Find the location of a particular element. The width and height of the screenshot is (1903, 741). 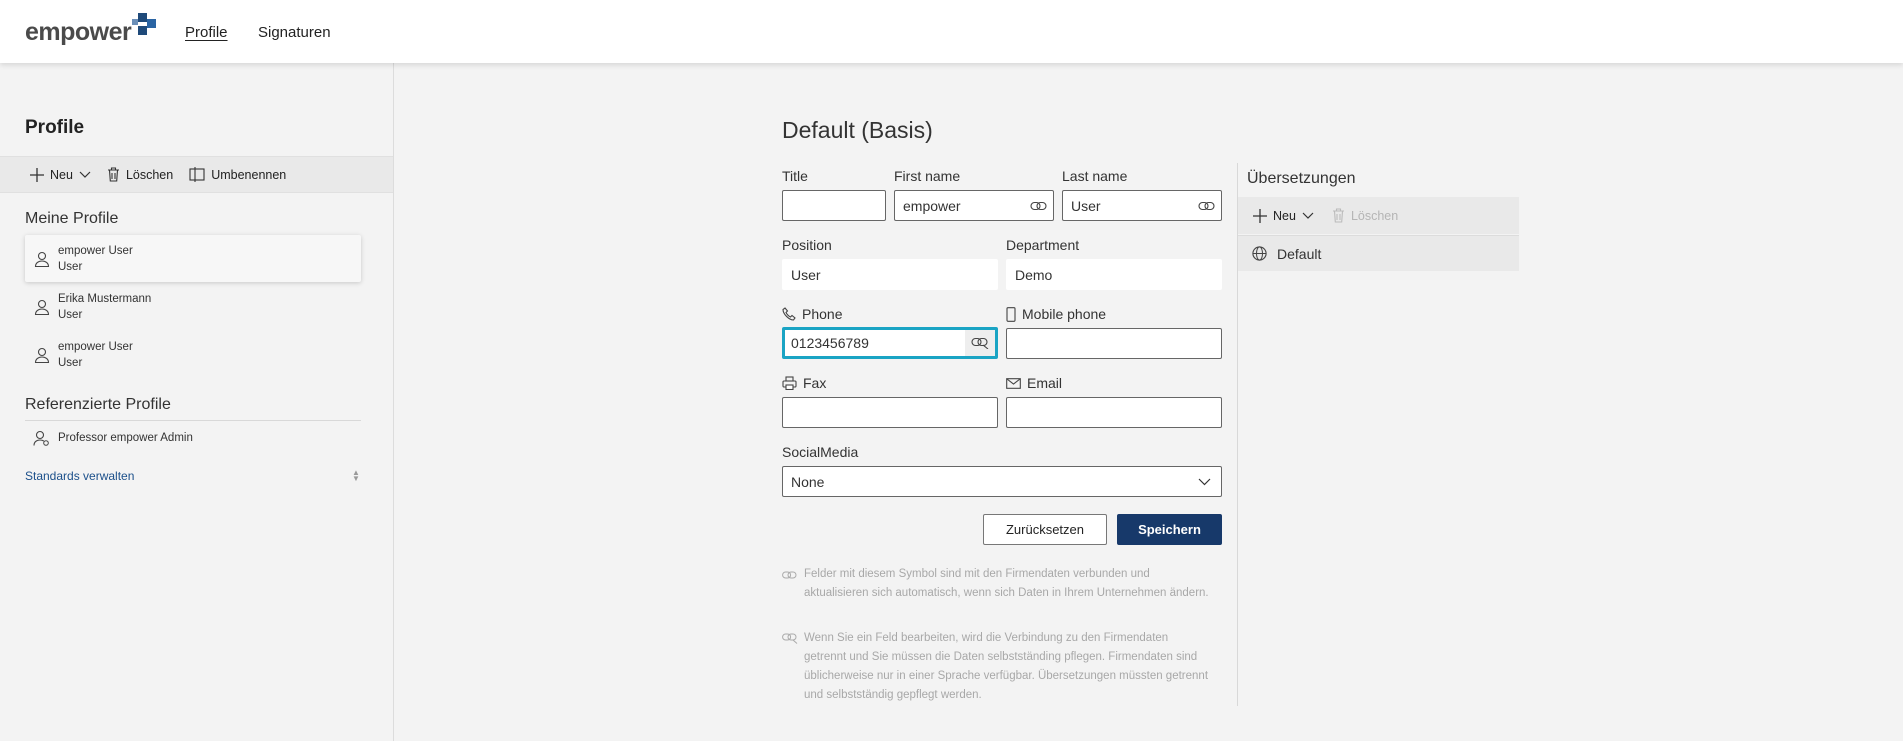

new-profile-label: Neu is located at coordinates (61, 174).